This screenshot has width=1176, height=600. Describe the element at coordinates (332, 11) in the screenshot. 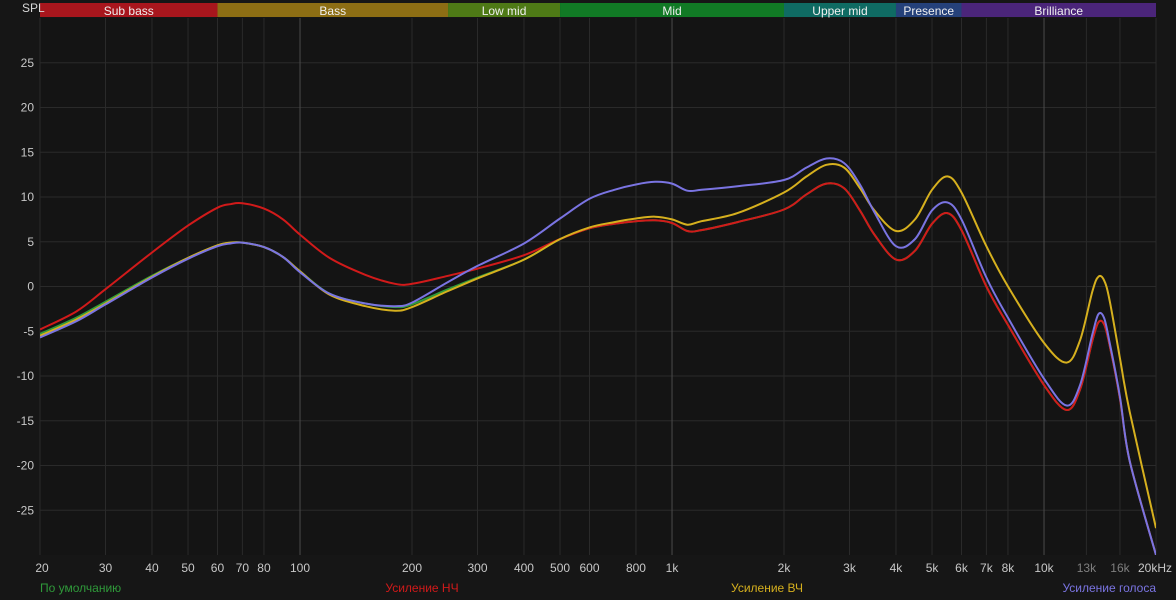

I see `band-label: Bass` at that location.